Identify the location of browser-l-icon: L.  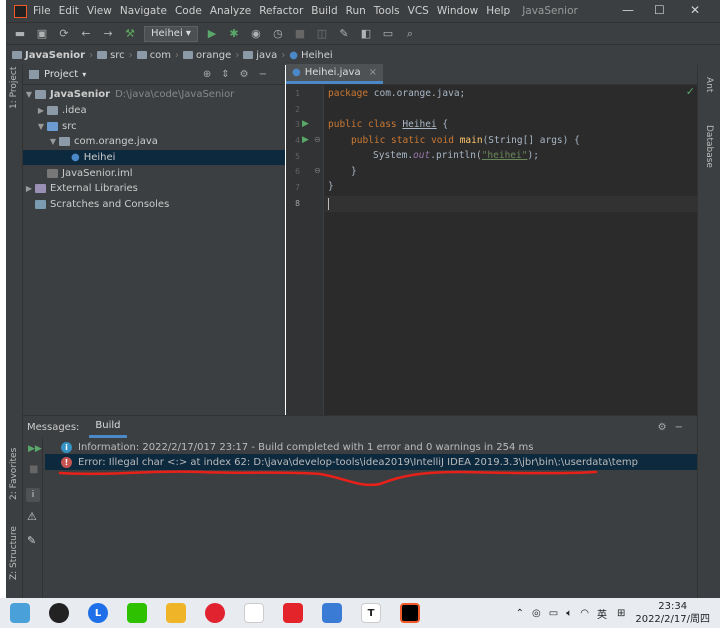
(98, 613).